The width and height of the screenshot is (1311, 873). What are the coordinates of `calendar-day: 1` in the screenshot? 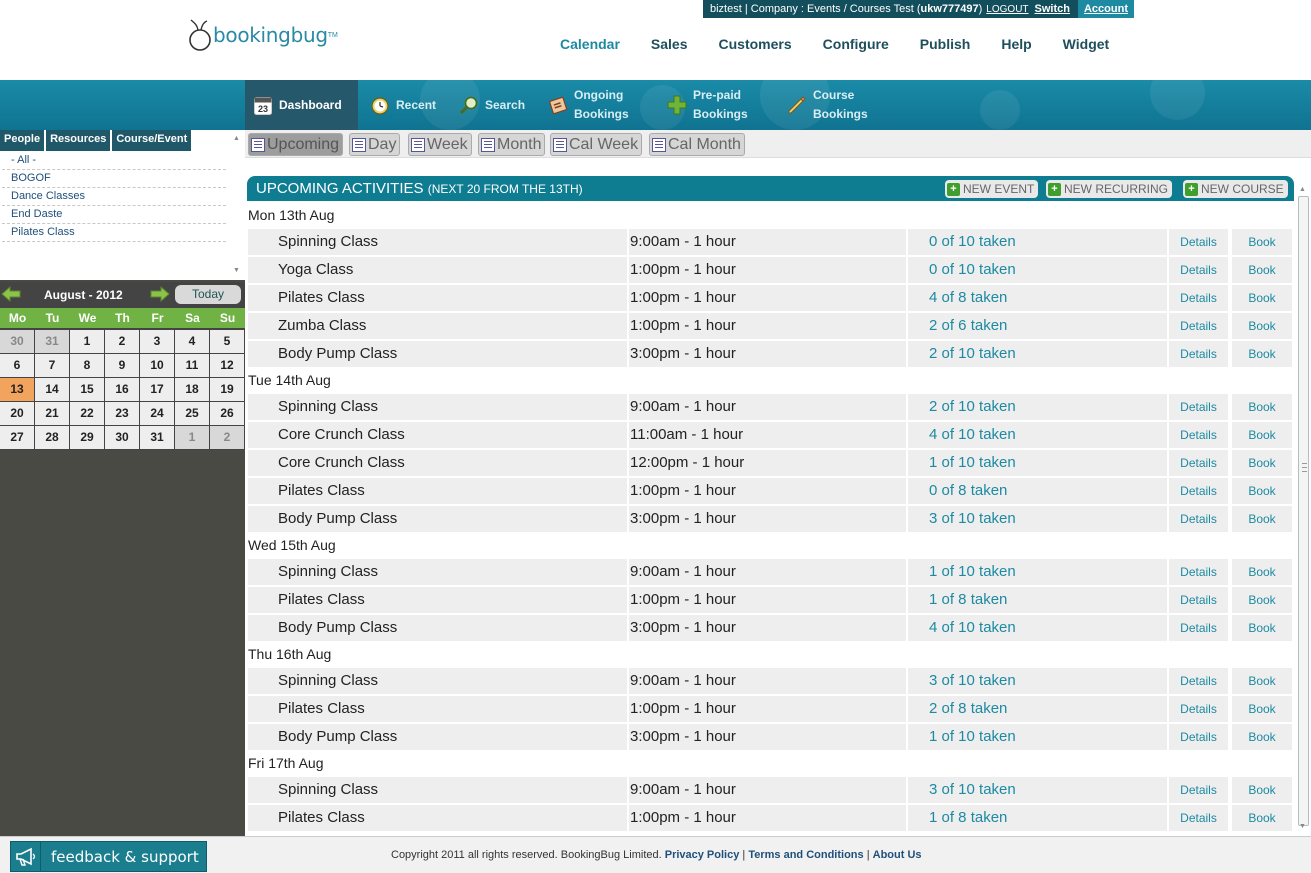 It's located at (192, 437).